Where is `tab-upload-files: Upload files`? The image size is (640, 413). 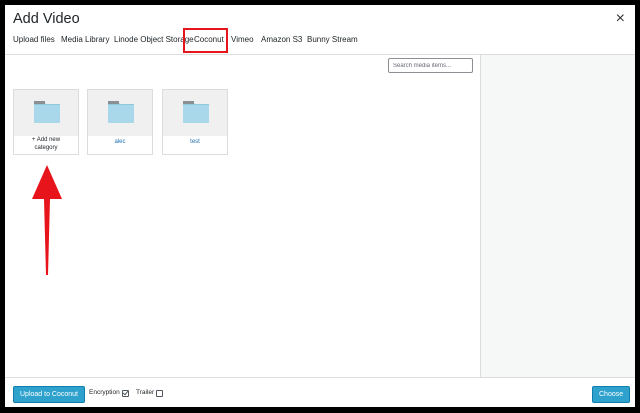 tab-upload-files: Upload files is located at coordinates (34, 40).